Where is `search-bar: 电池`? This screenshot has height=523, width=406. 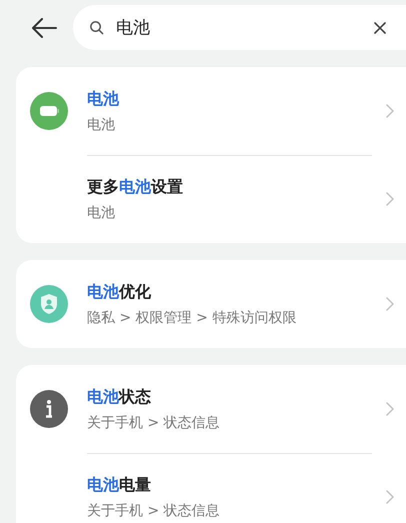 search-bar: 电池 is located at coordinates (239, 27).